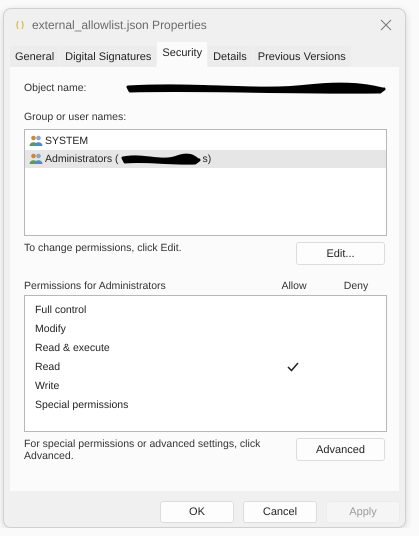 Image resolution: width=419 pixels, height=536 pixels. What do you see at coordinates (340, 449) in the screenshot?
I see `advanced-button: Advanced` at bounding box center [340, 449].